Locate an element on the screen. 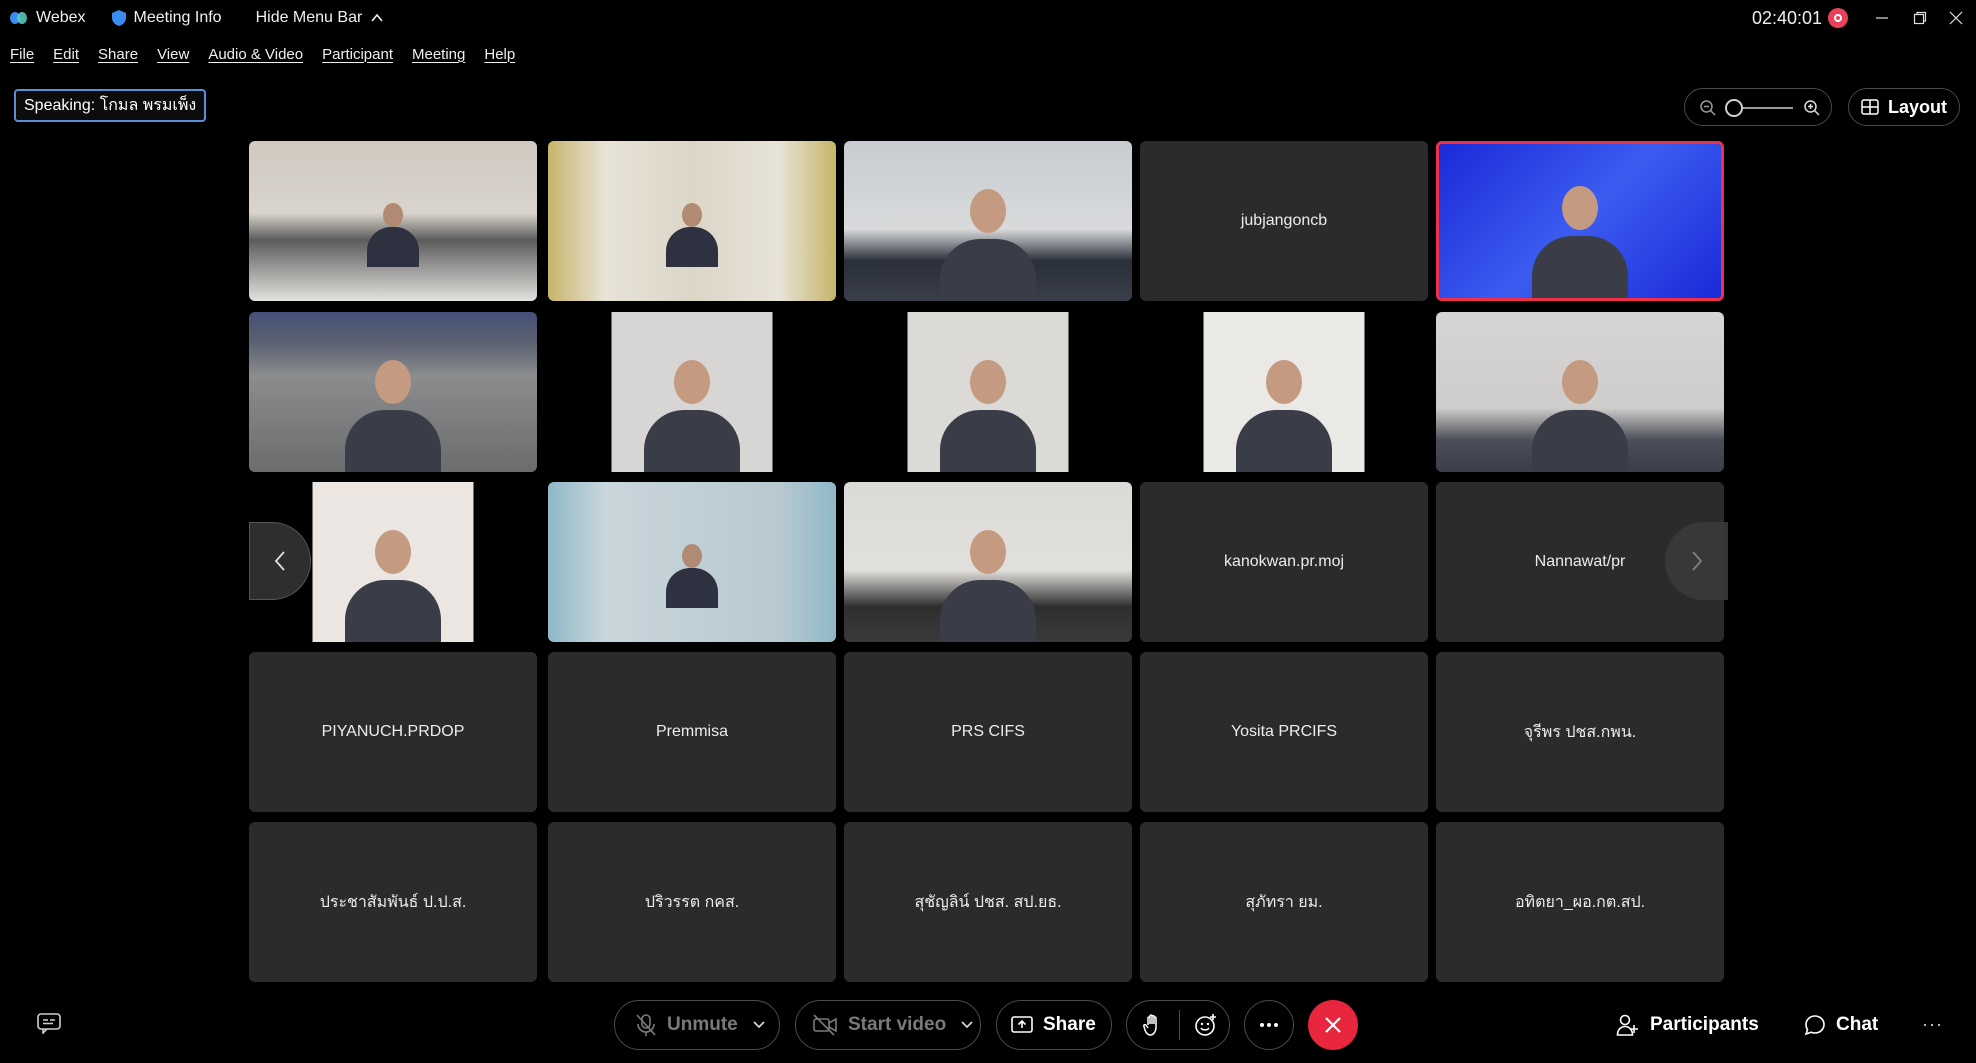 This screenshot has height=1063, width=1976. reactions-group is located at coordinates (1178, 1025).